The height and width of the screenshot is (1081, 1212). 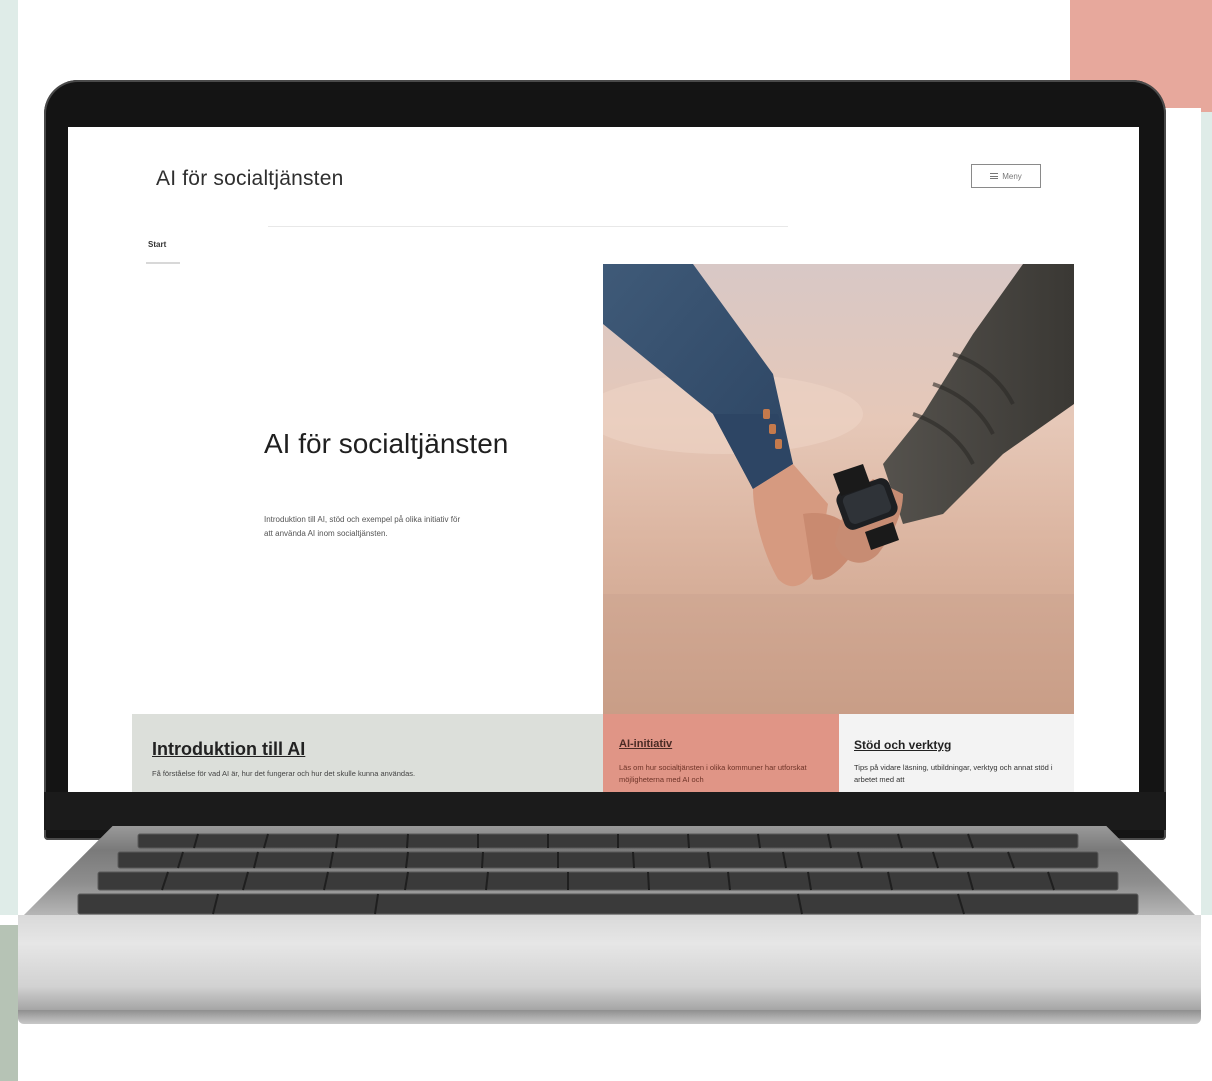 I want to click on laptop-palm-rest, so click(x=609, y=962).